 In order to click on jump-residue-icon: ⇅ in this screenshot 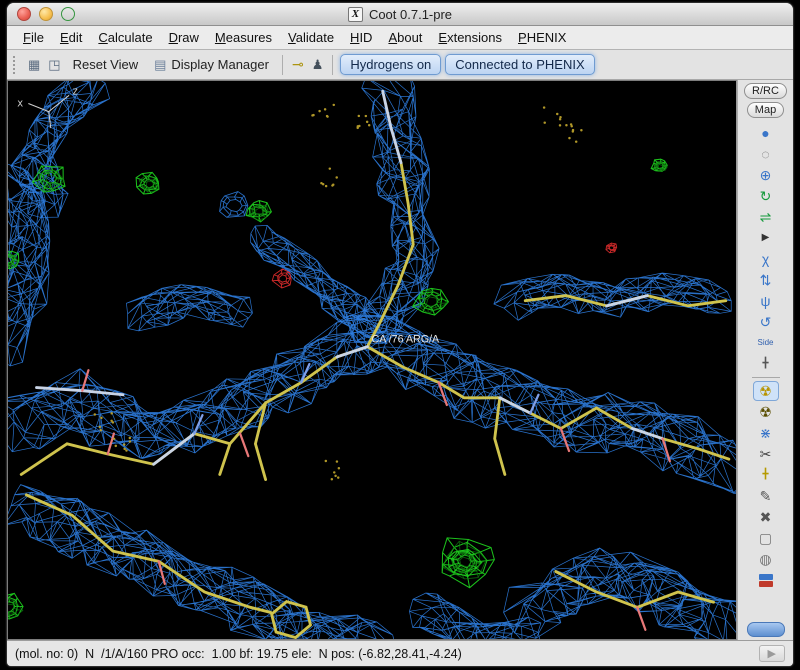, I will do `click(766, 280)`.